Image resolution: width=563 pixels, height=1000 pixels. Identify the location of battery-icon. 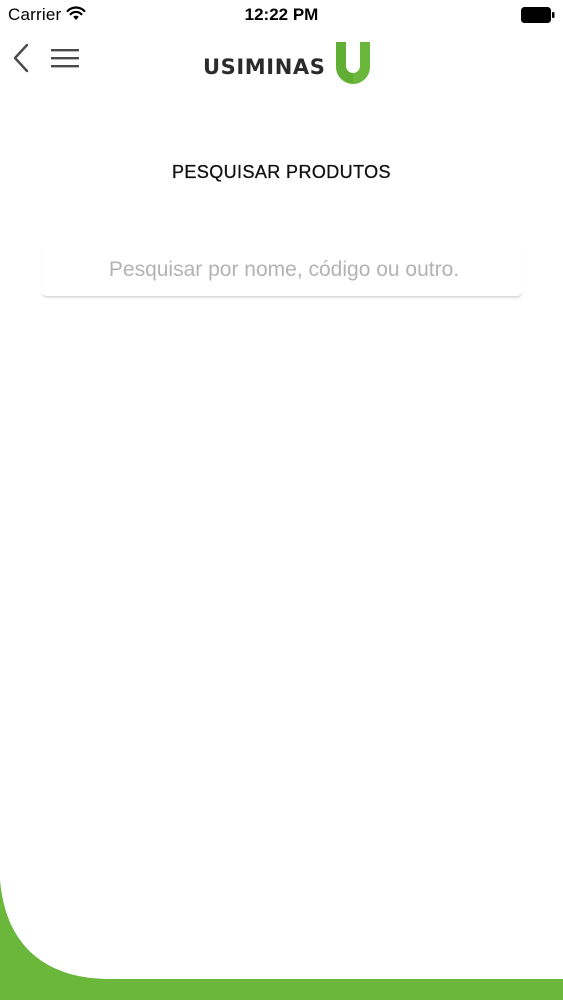
(538, 15).